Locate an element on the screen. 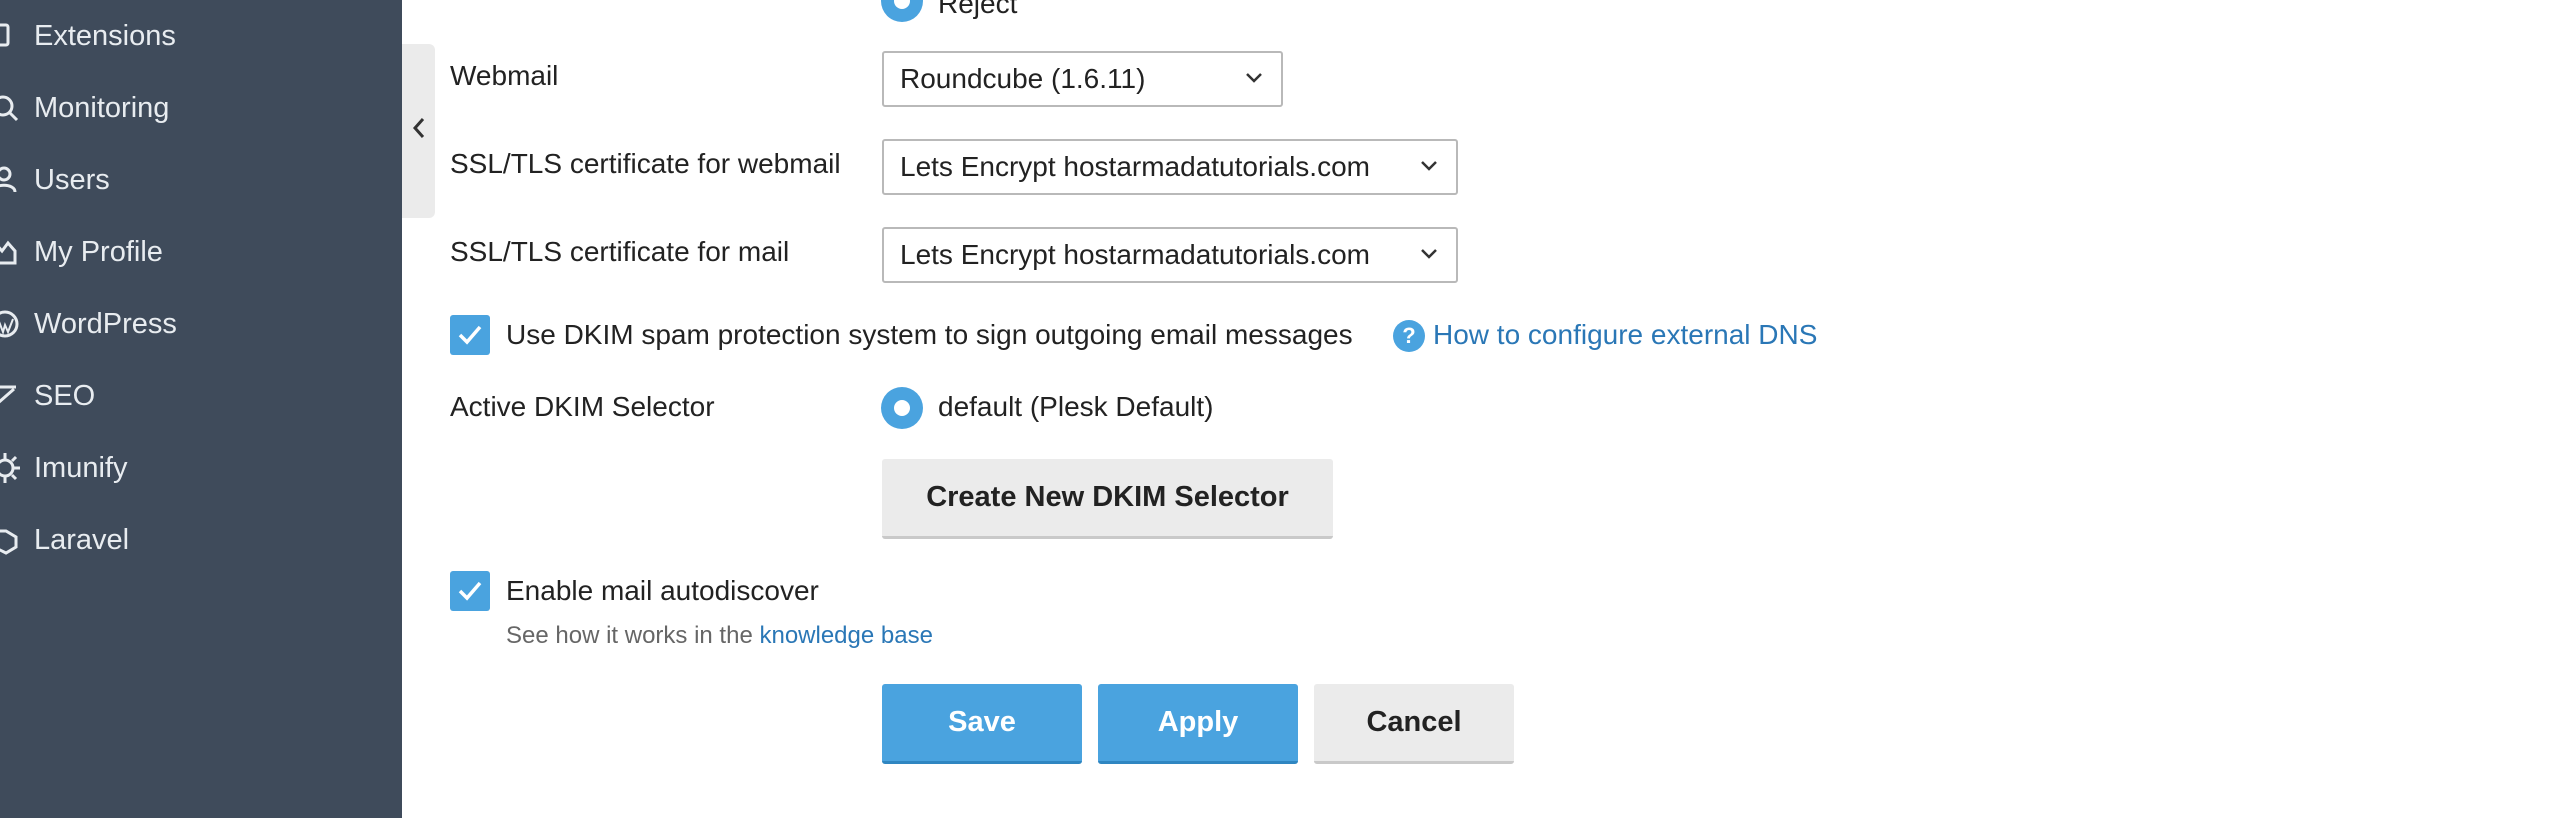  sidebar-item-label: Monitoring is located at coordinates (102, 107).